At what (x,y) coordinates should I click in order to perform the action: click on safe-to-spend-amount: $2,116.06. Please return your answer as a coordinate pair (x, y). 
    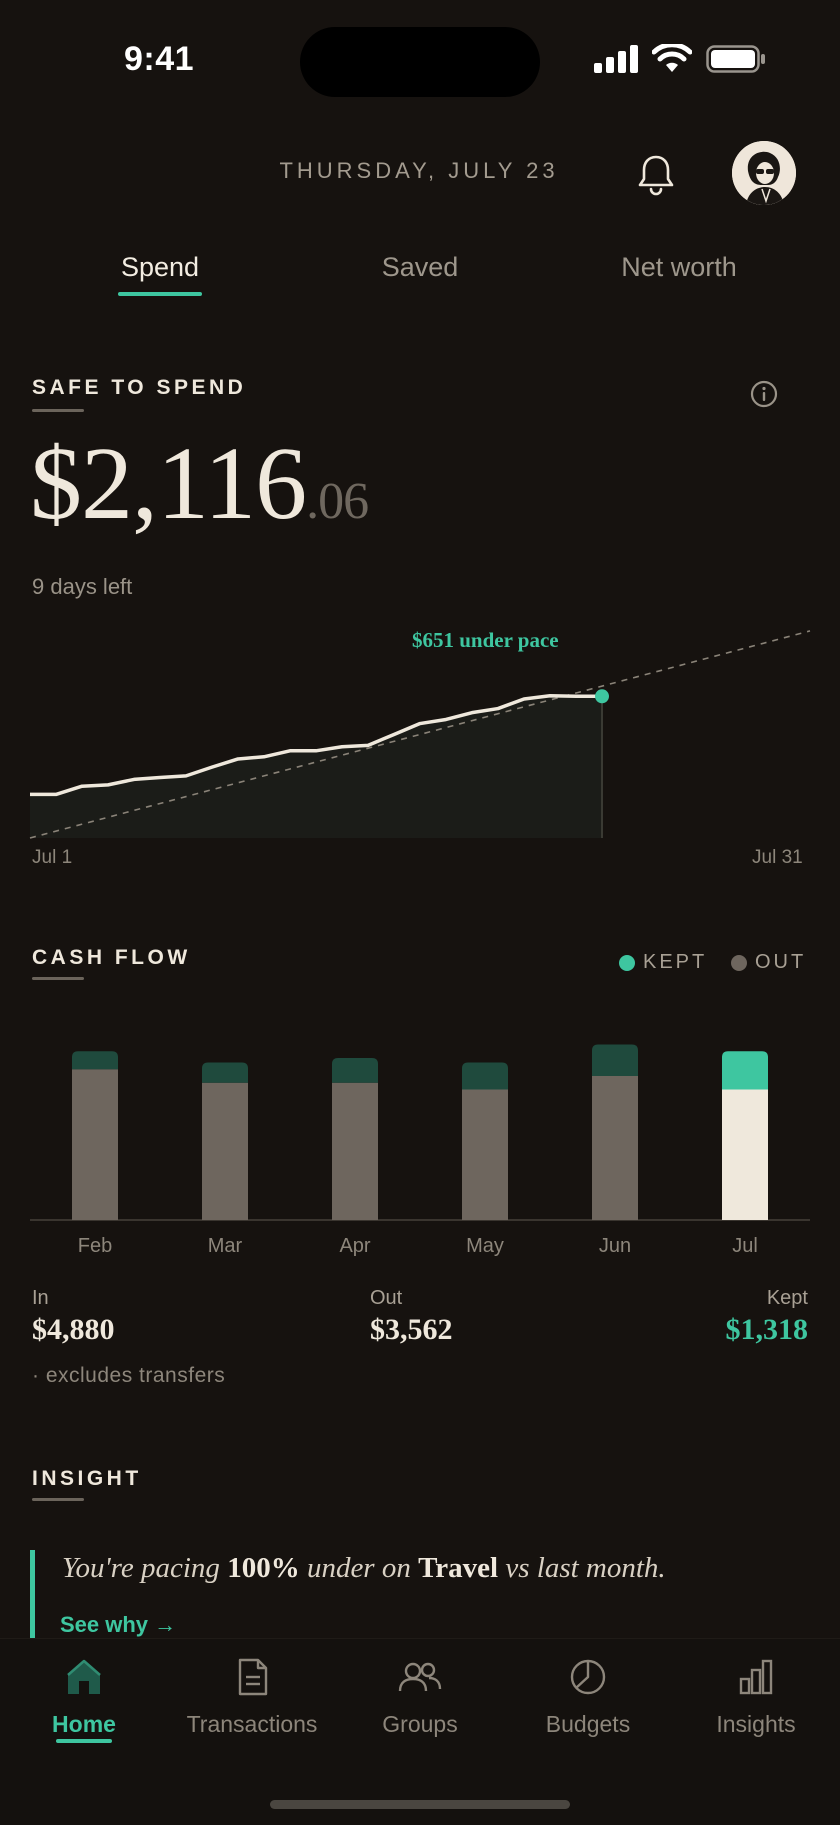
    Looking at the image, I should click on (199, 484).